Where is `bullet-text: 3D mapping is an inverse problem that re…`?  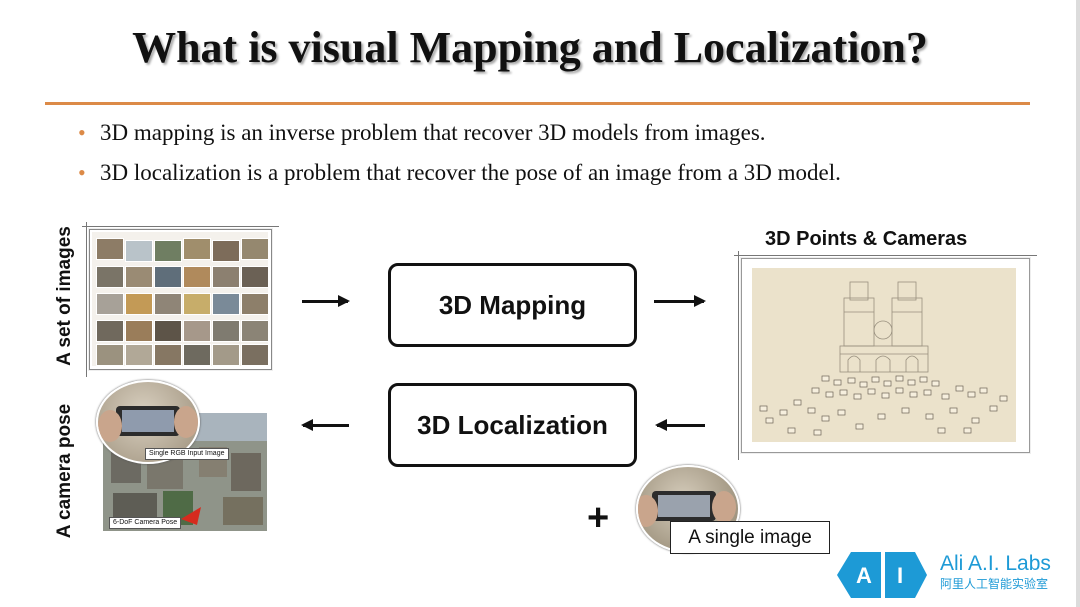
bullet-text: 3D mapping is an inverse problem that re… is located at coordinates (433, 132).